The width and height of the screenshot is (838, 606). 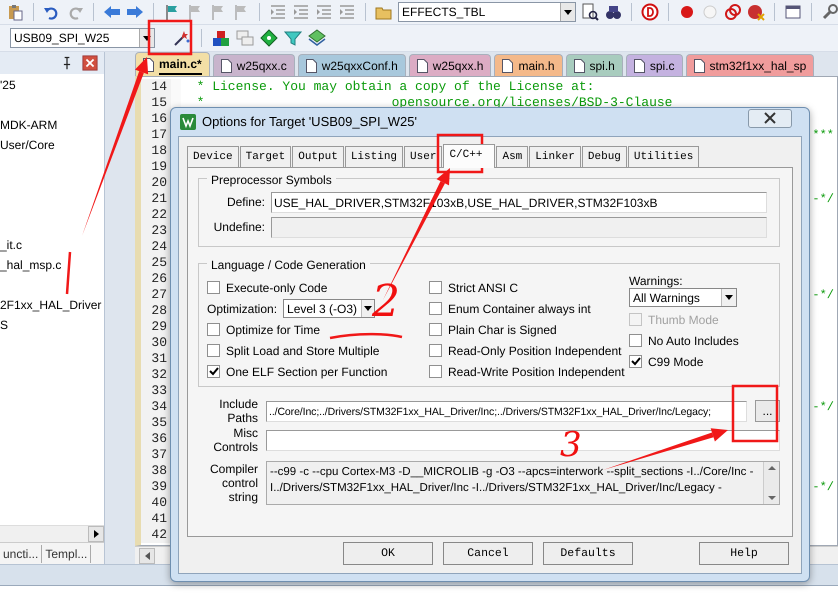 What do you see at coordinates (293, 38) in the screenshot?
I see `funnel-icon` at bounding box center [293, 38].